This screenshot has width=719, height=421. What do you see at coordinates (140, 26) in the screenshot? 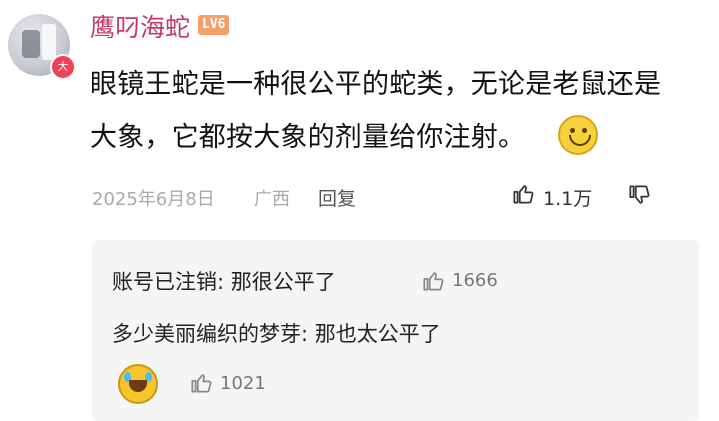
I see `username: 鹰叼海蛇` at bounding box center [140, 26].